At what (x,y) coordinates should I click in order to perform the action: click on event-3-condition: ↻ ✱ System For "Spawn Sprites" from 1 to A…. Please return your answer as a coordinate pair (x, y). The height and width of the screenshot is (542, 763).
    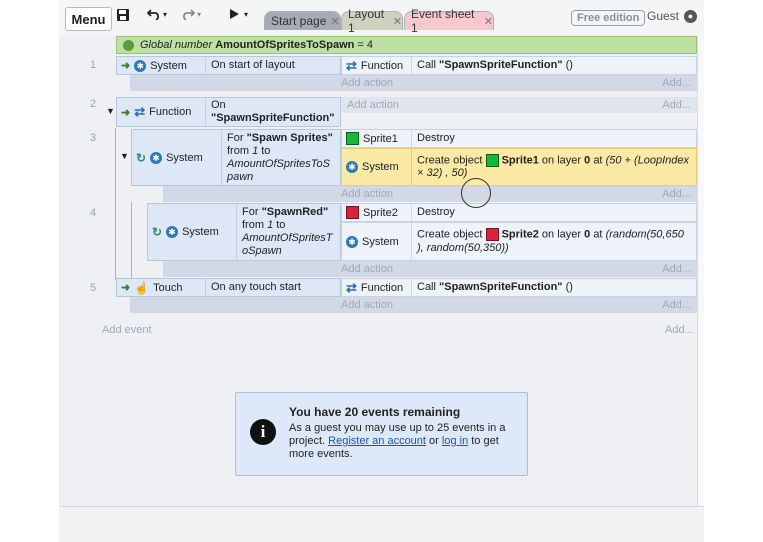
    Looking at the image, I should click on (236, 157).